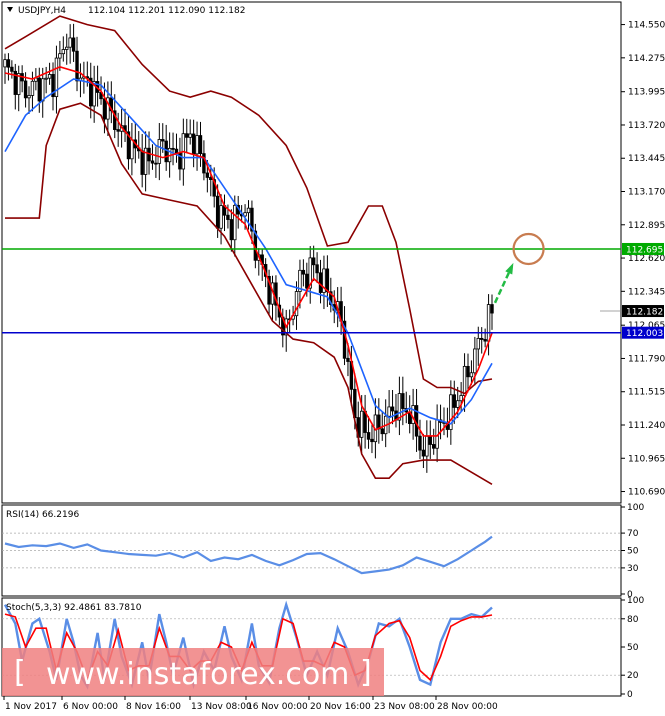 This screenshot has width=665, height=716. Describe the element at coordinates (646, 292) in the screenshot. I see `price-y-tick-label: 112.345` at that location.